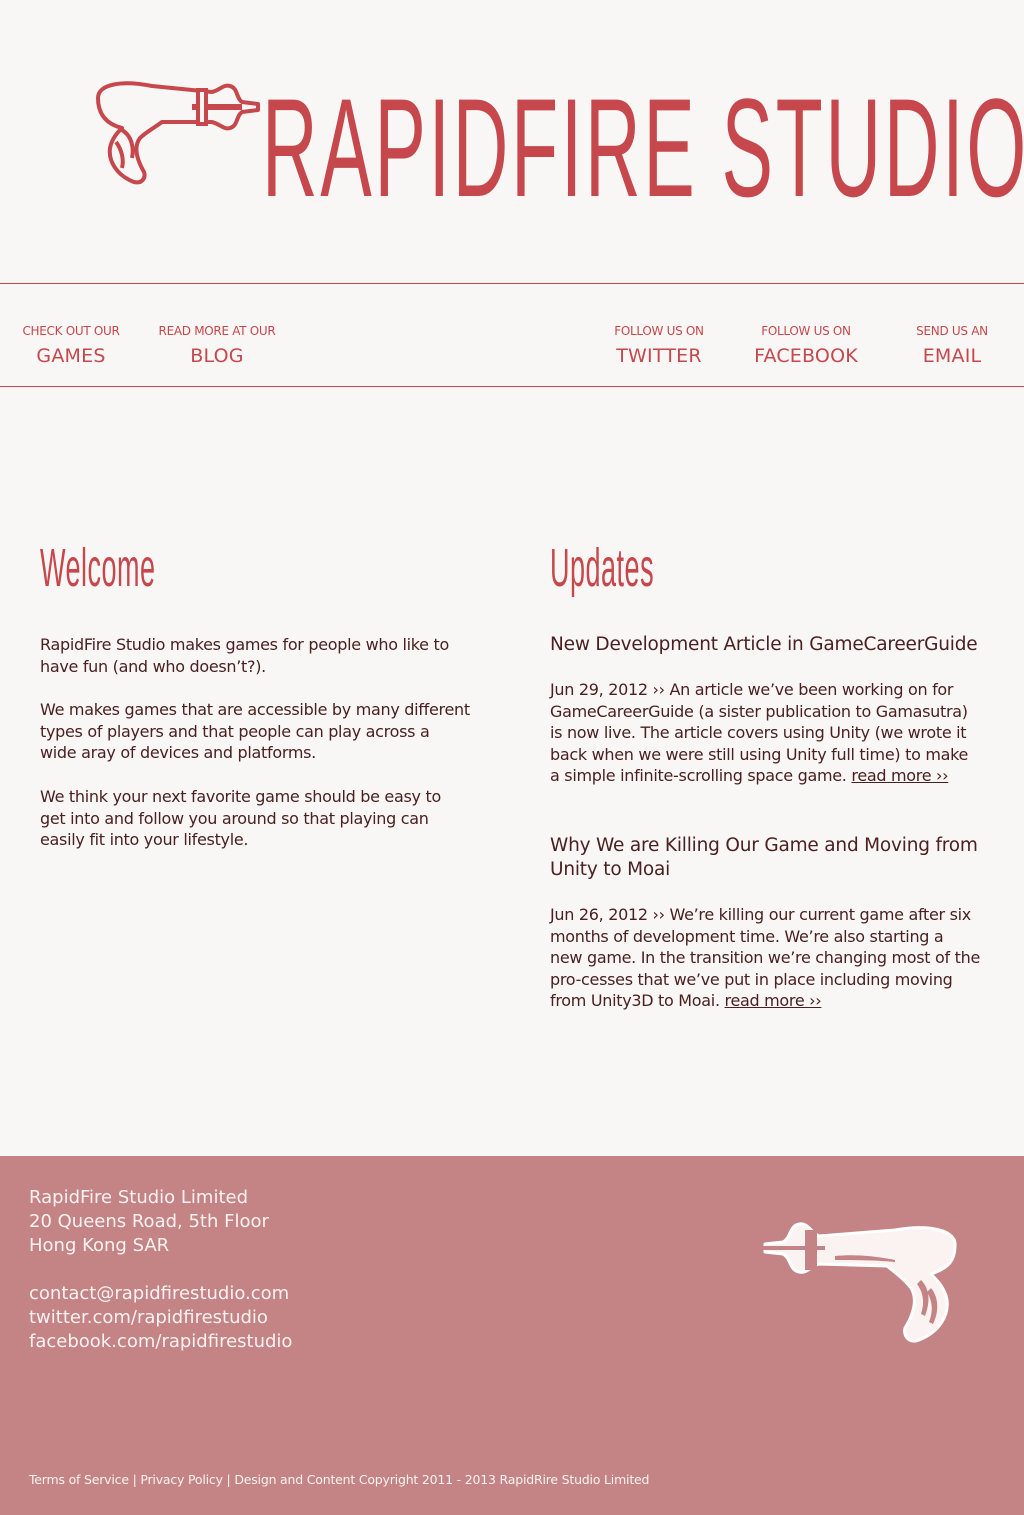  I want to click on footer-twitter-link: twitter.com/rapidfirestudio, so click(160, 1318).